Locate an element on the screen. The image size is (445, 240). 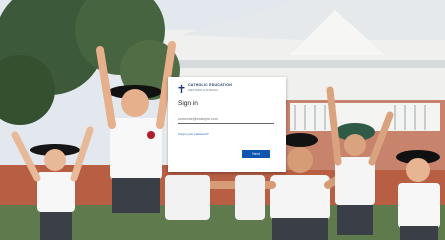
brand-text: CATHOLIC EDUCATION WESTERN AUSTRALIA is located at coordinates (210, 87).